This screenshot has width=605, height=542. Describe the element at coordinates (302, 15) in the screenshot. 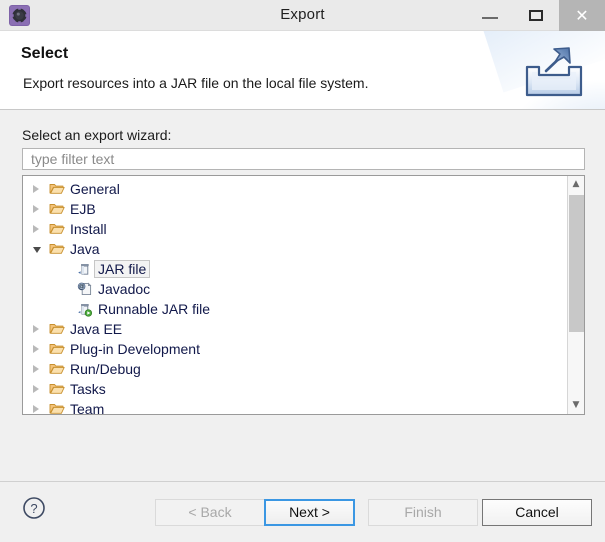

I see `title-bar: Export ✕` at that location.